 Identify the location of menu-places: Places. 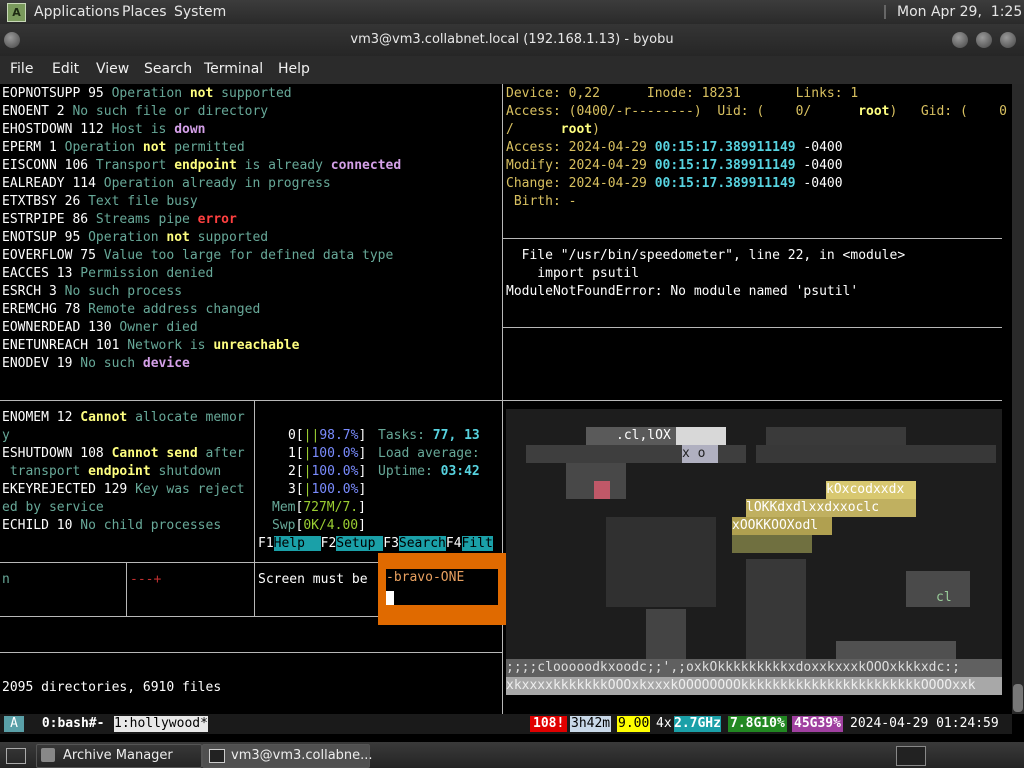
(144, 12).